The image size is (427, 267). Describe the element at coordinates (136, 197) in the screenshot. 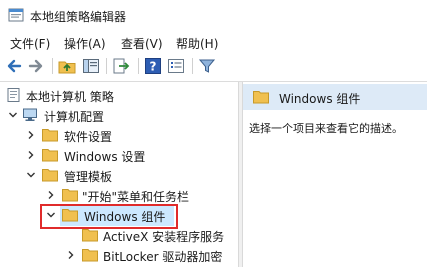

I see `tree-label-start-menu: "开始"菜单和任务栏` at that location.